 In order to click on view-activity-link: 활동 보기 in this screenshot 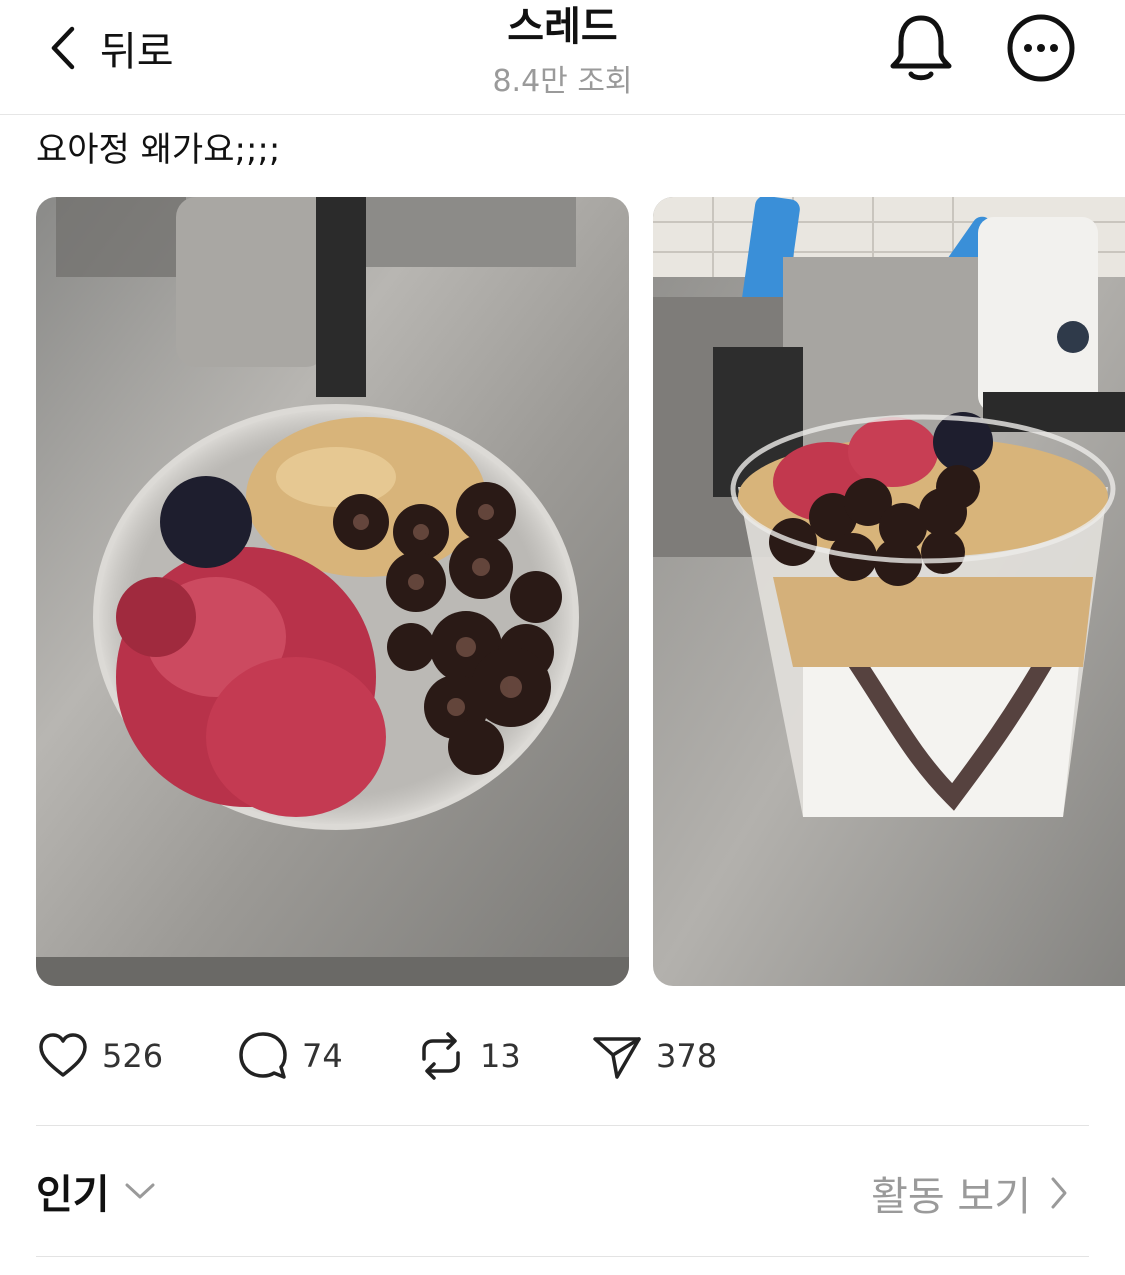, I will do `click(970, 1193)`.